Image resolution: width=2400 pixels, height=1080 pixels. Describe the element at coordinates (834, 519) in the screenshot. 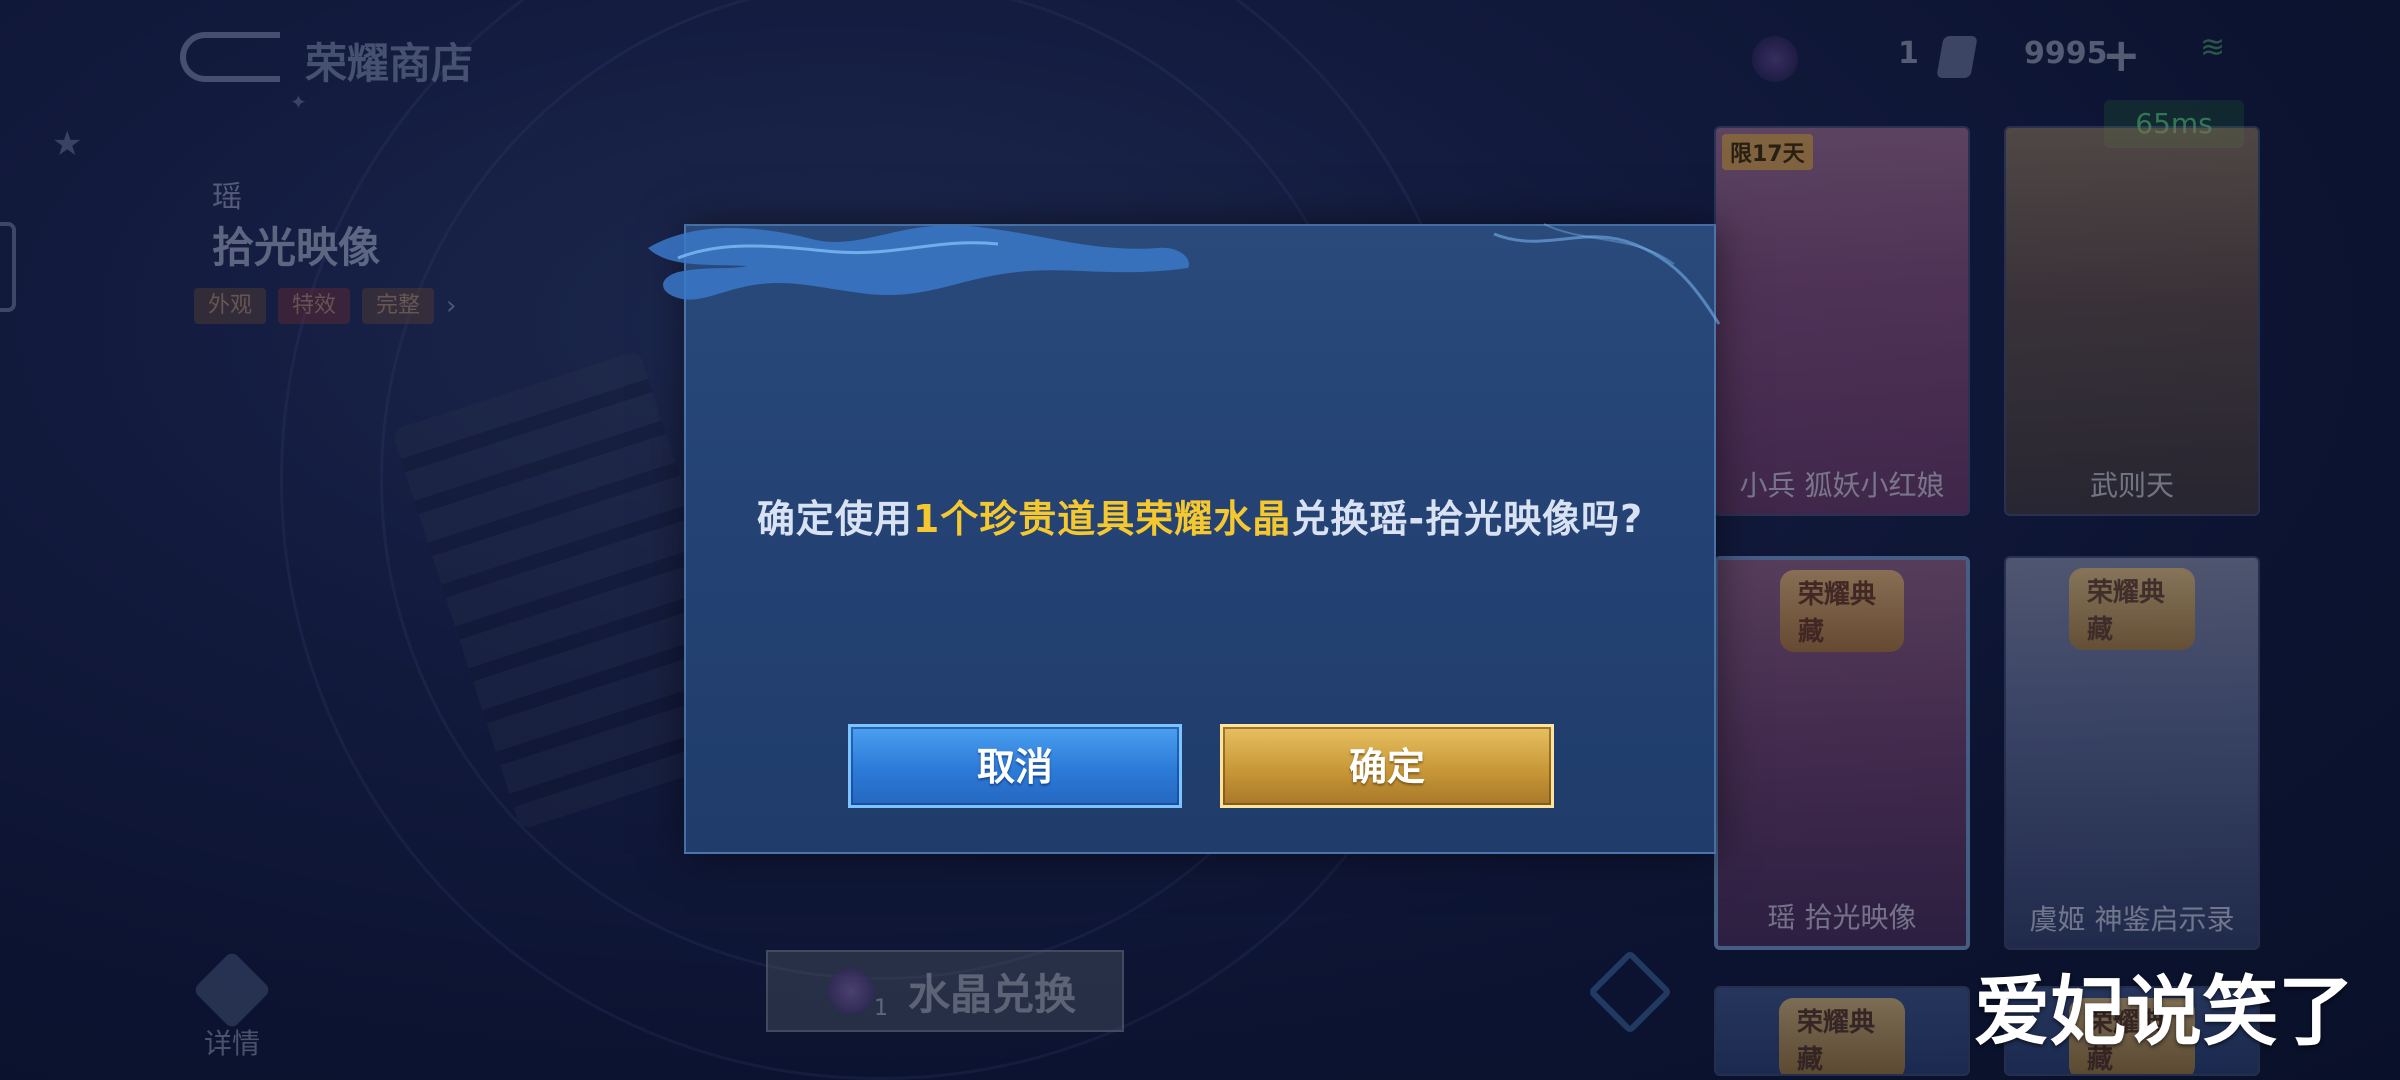

I see `message-prefix: 确定使用` at that location.